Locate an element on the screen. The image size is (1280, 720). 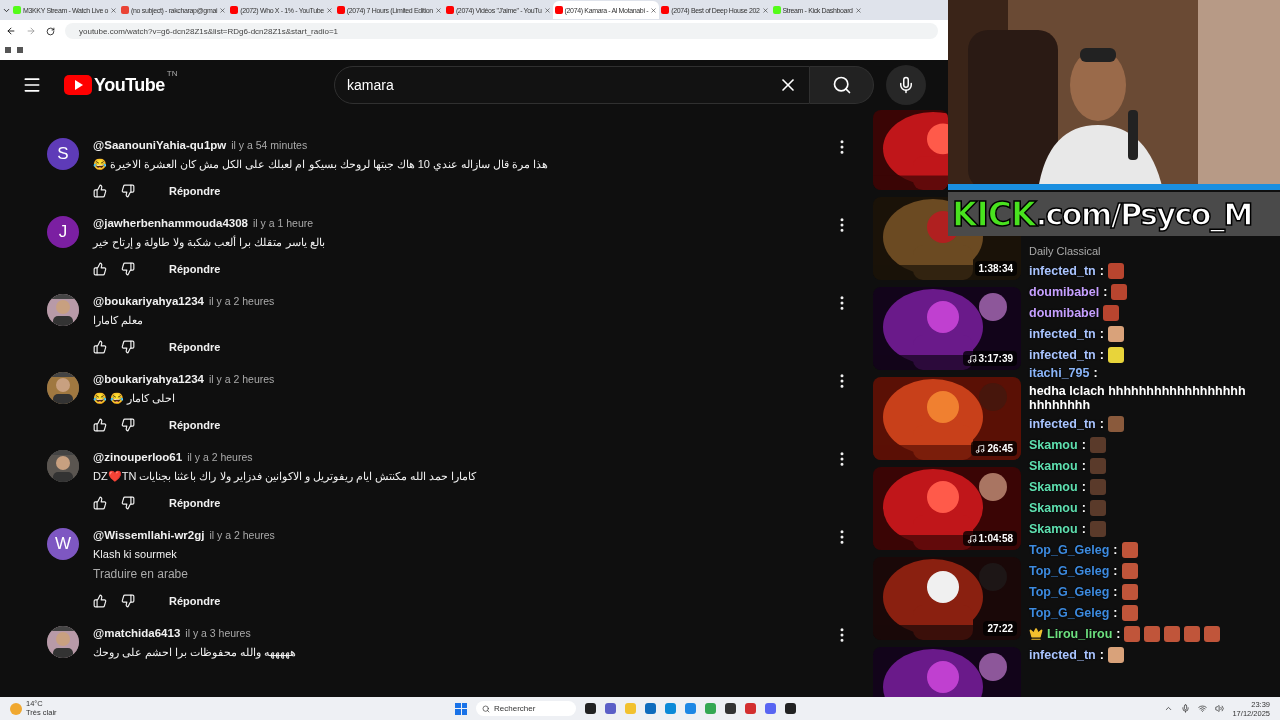
duration-badge: 27:22 is located at coordinates (1000, 628).